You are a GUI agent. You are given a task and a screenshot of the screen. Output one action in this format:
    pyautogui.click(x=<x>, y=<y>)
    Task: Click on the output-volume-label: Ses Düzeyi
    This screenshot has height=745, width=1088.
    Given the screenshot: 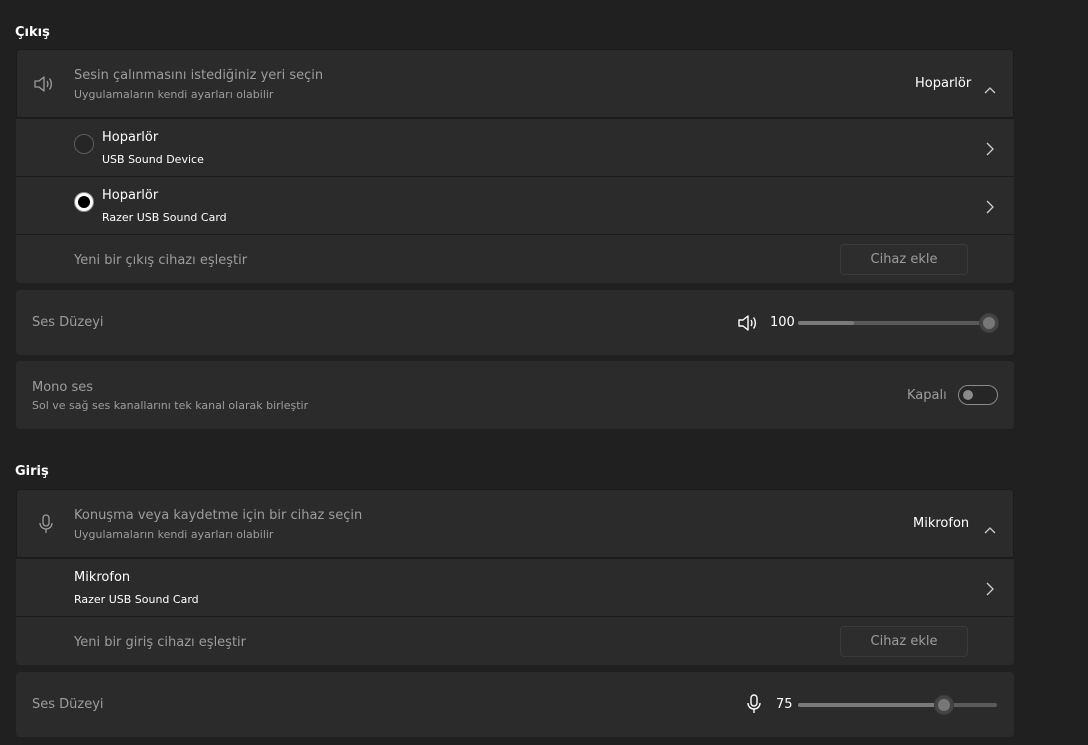 What is the action you would take?
    pyautogui.click(x=68, y=322)
    